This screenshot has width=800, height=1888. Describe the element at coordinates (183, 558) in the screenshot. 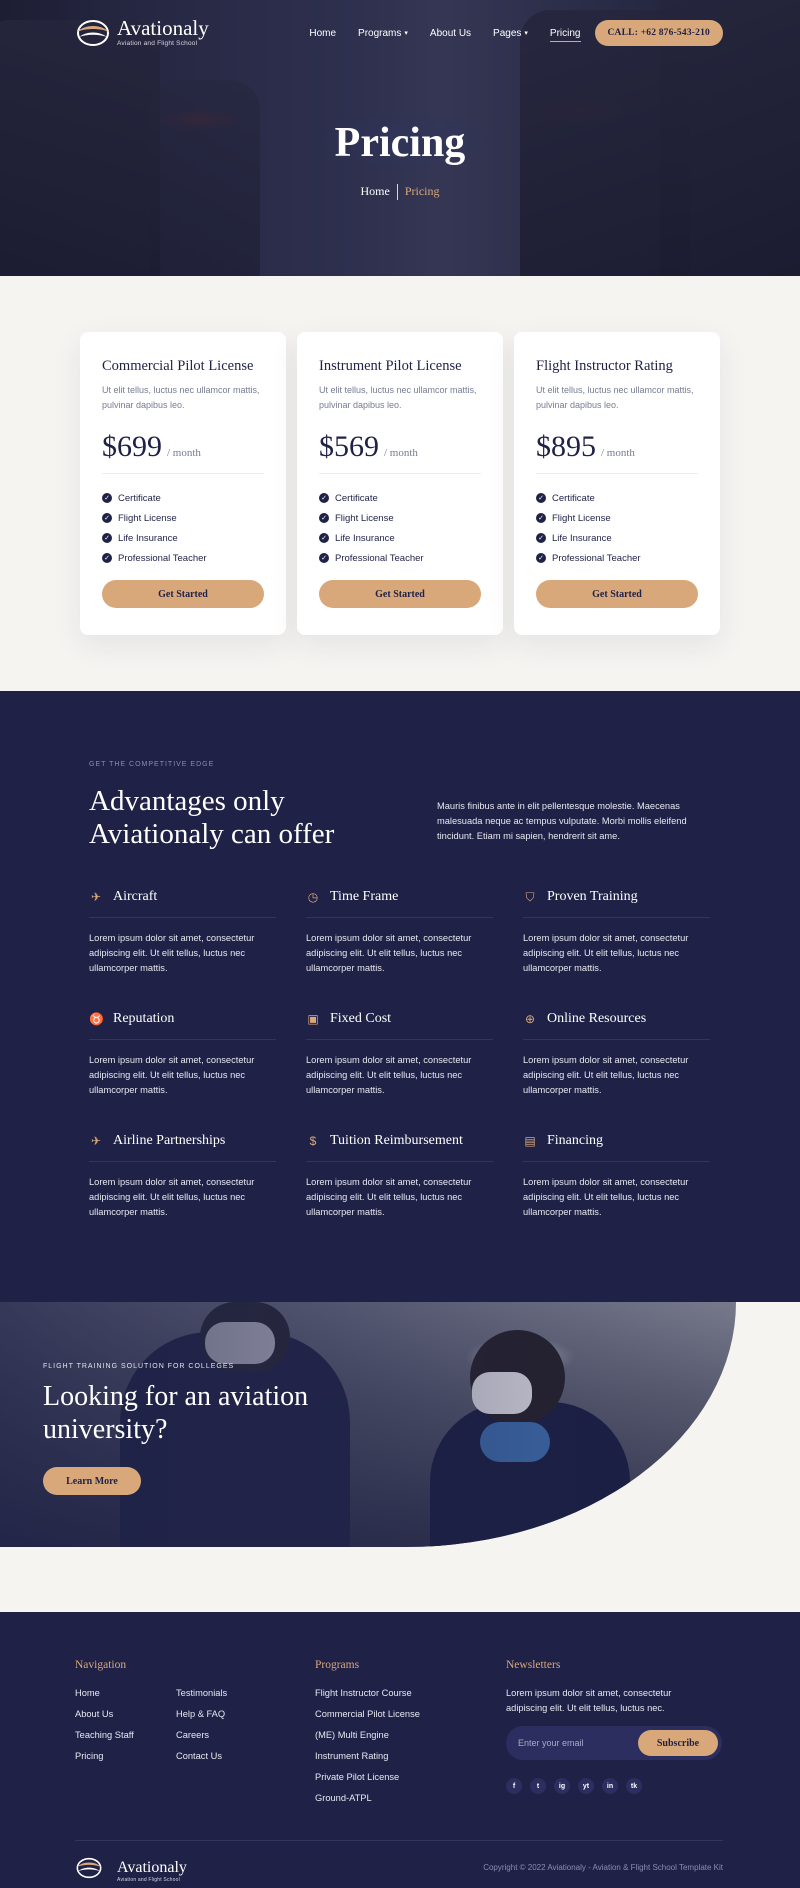

I see `feature-item: ✓ Professional Teacher` at that location.